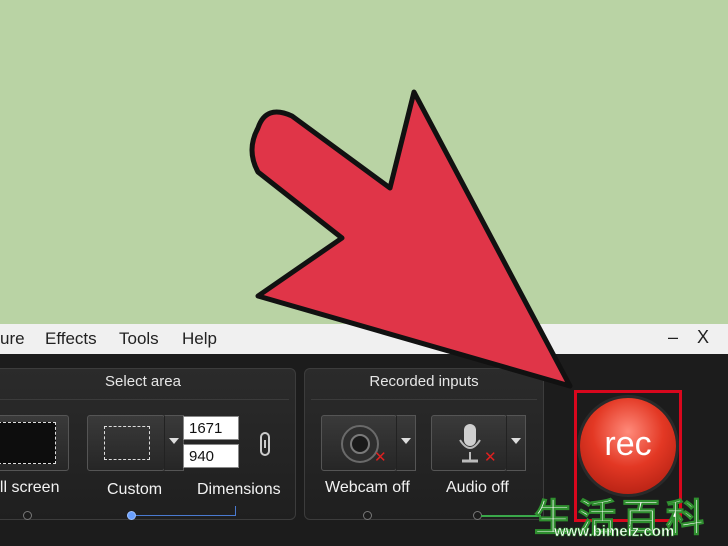 This screenshot has width=728, height=546. I want to click on watermark: 生活百科 www.bimeiz.com, so click(628, 515).